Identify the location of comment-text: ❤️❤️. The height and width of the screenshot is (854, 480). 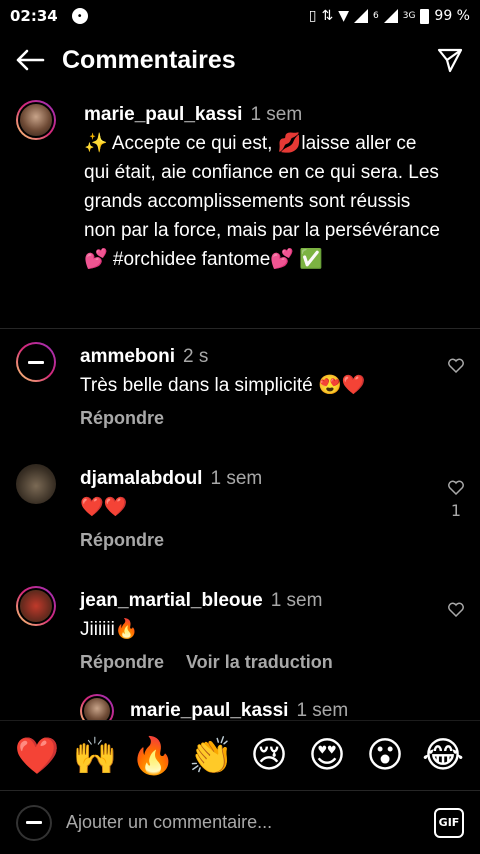
(104, 507).